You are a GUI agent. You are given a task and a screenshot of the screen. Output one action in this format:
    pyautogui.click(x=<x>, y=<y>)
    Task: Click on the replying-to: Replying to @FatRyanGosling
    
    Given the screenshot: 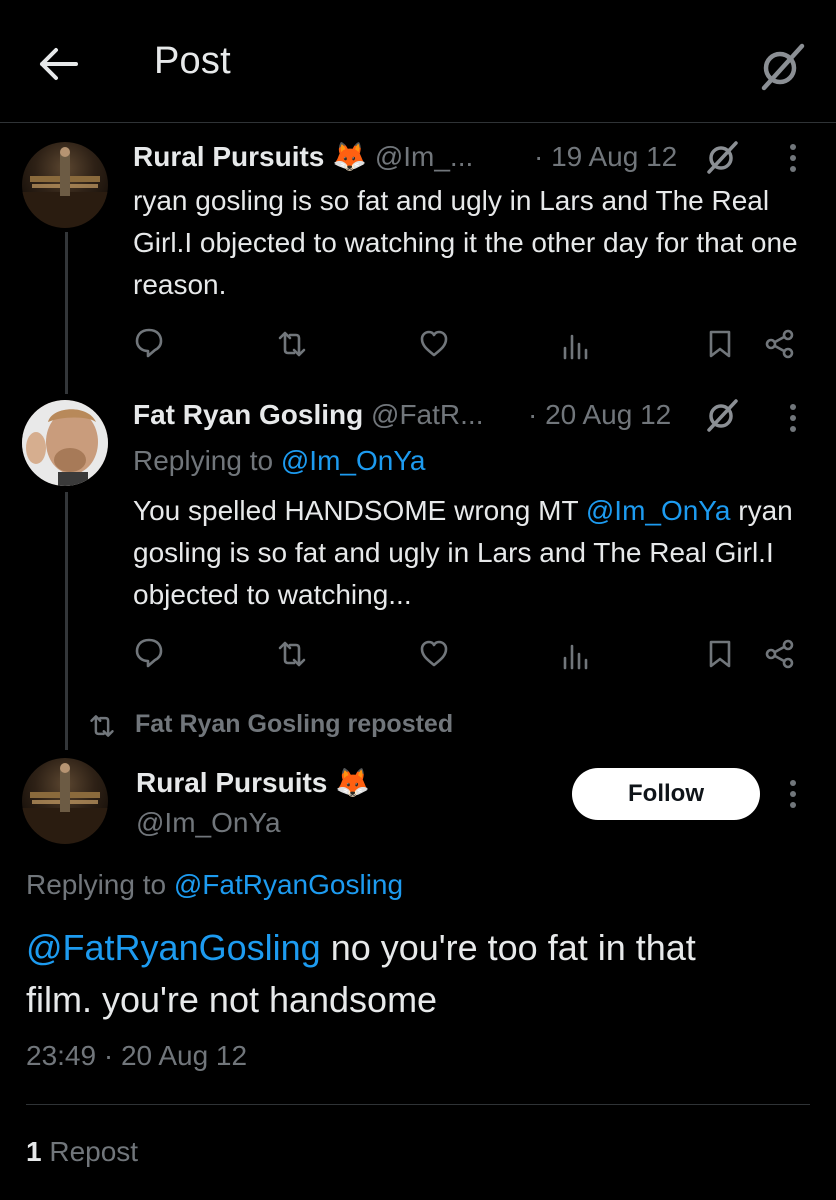 What is the action you would take?
    pyautogui.click(x=214, y=885)
    